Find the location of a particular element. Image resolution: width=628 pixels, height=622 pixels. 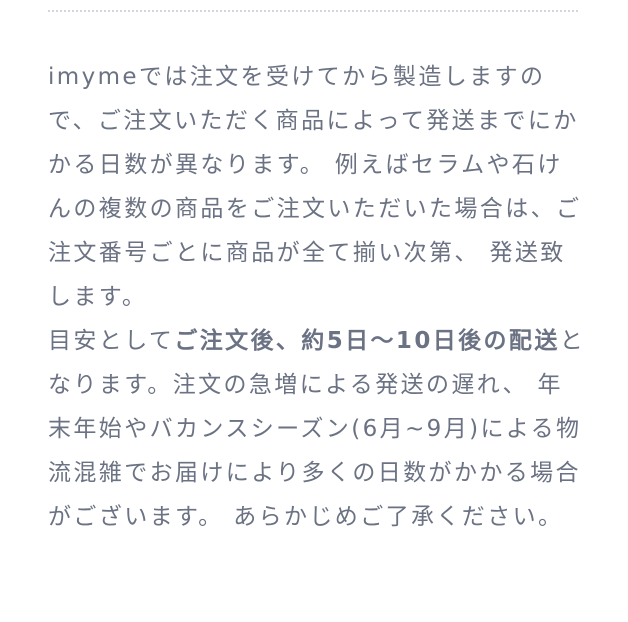

delivery-intro-text: 目安として is located at coordinates (111, 341).